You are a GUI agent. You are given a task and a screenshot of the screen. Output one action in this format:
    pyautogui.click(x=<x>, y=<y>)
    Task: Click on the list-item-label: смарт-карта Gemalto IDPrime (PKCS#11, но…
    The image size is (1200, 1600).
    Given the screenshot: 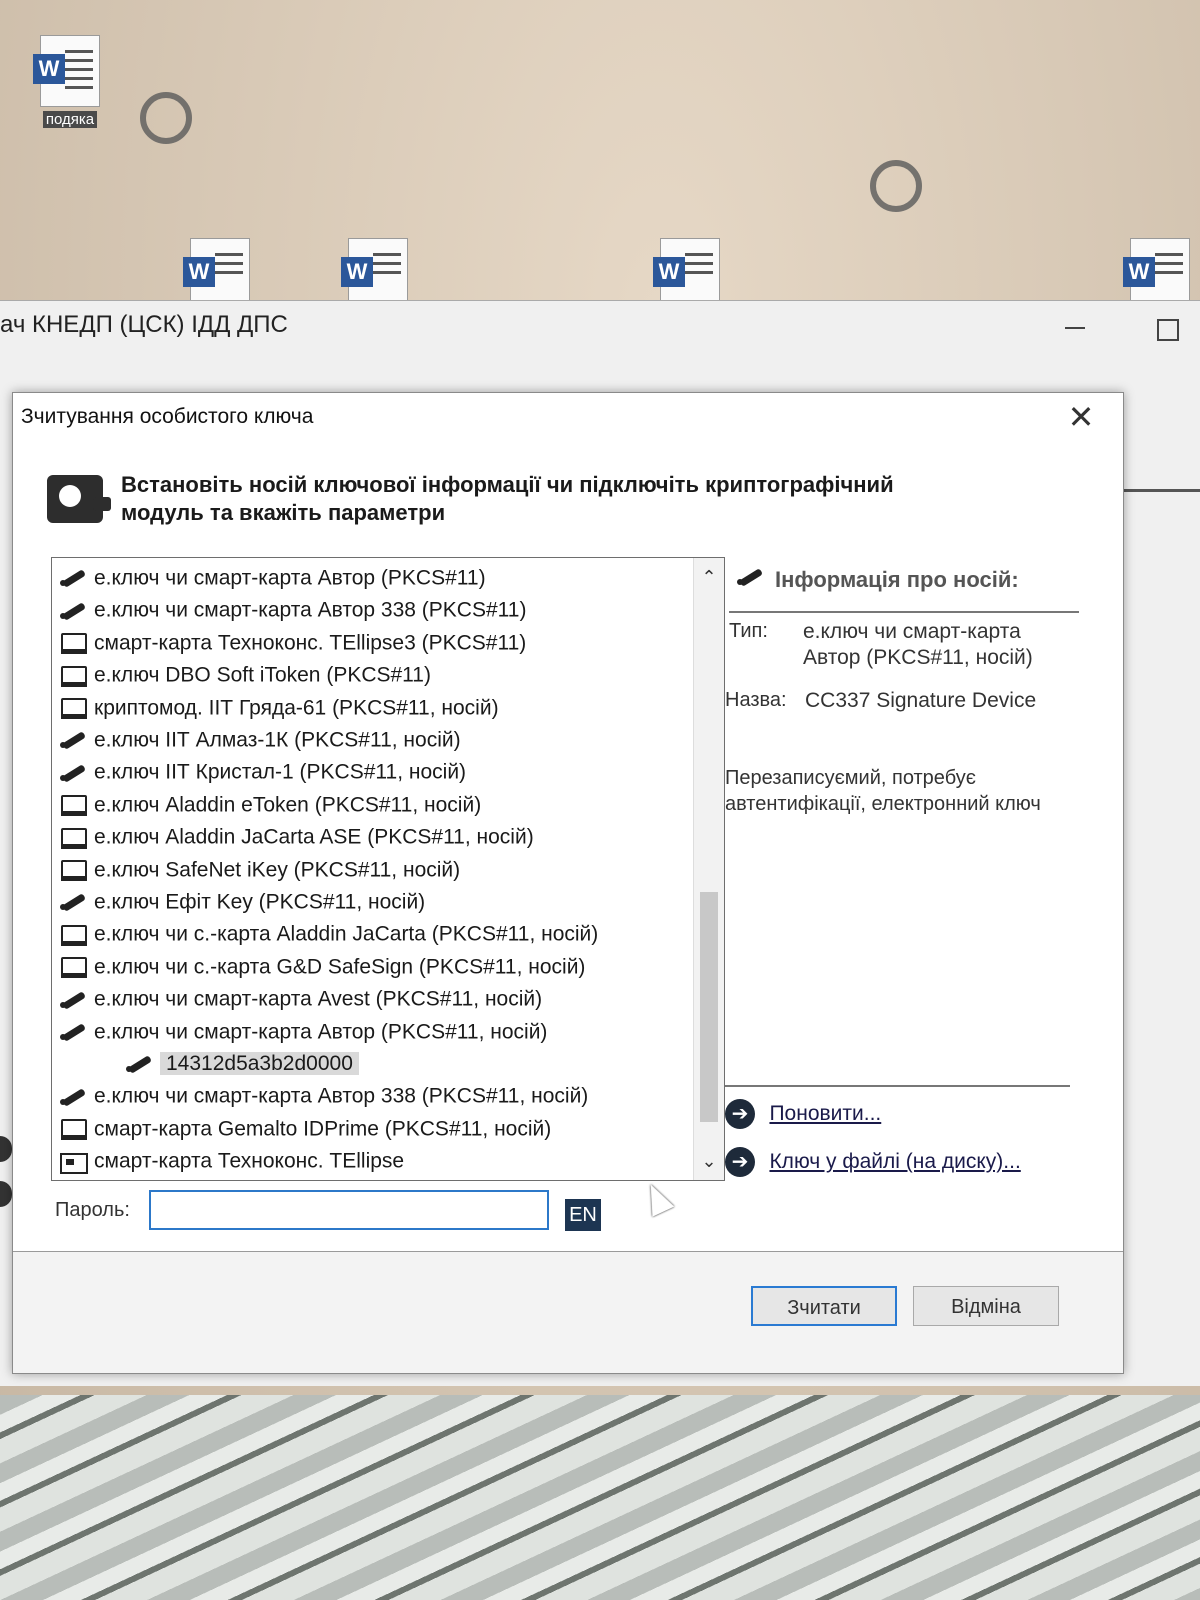 What is the action you would take?
    pyautogui.click(x=323, y=1129)
    